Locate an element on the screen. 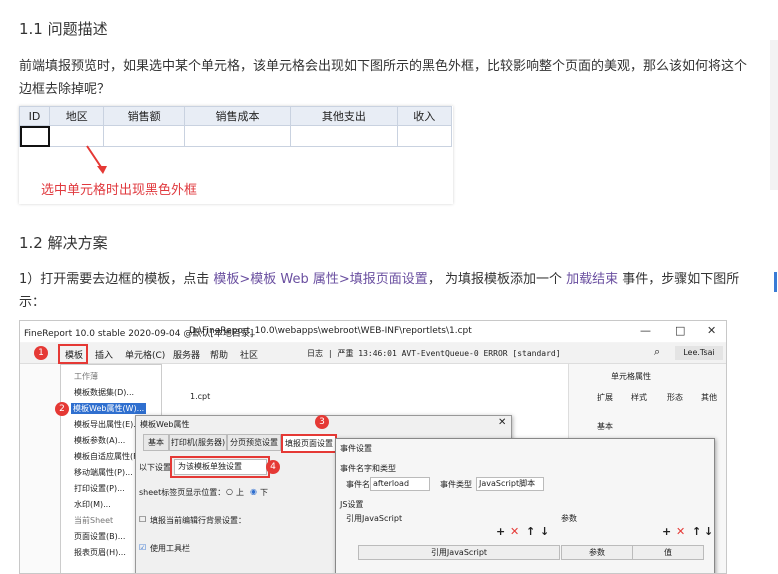 This screenshot has width=778, height=574. selected-cell is located at coordinates (34, 136).